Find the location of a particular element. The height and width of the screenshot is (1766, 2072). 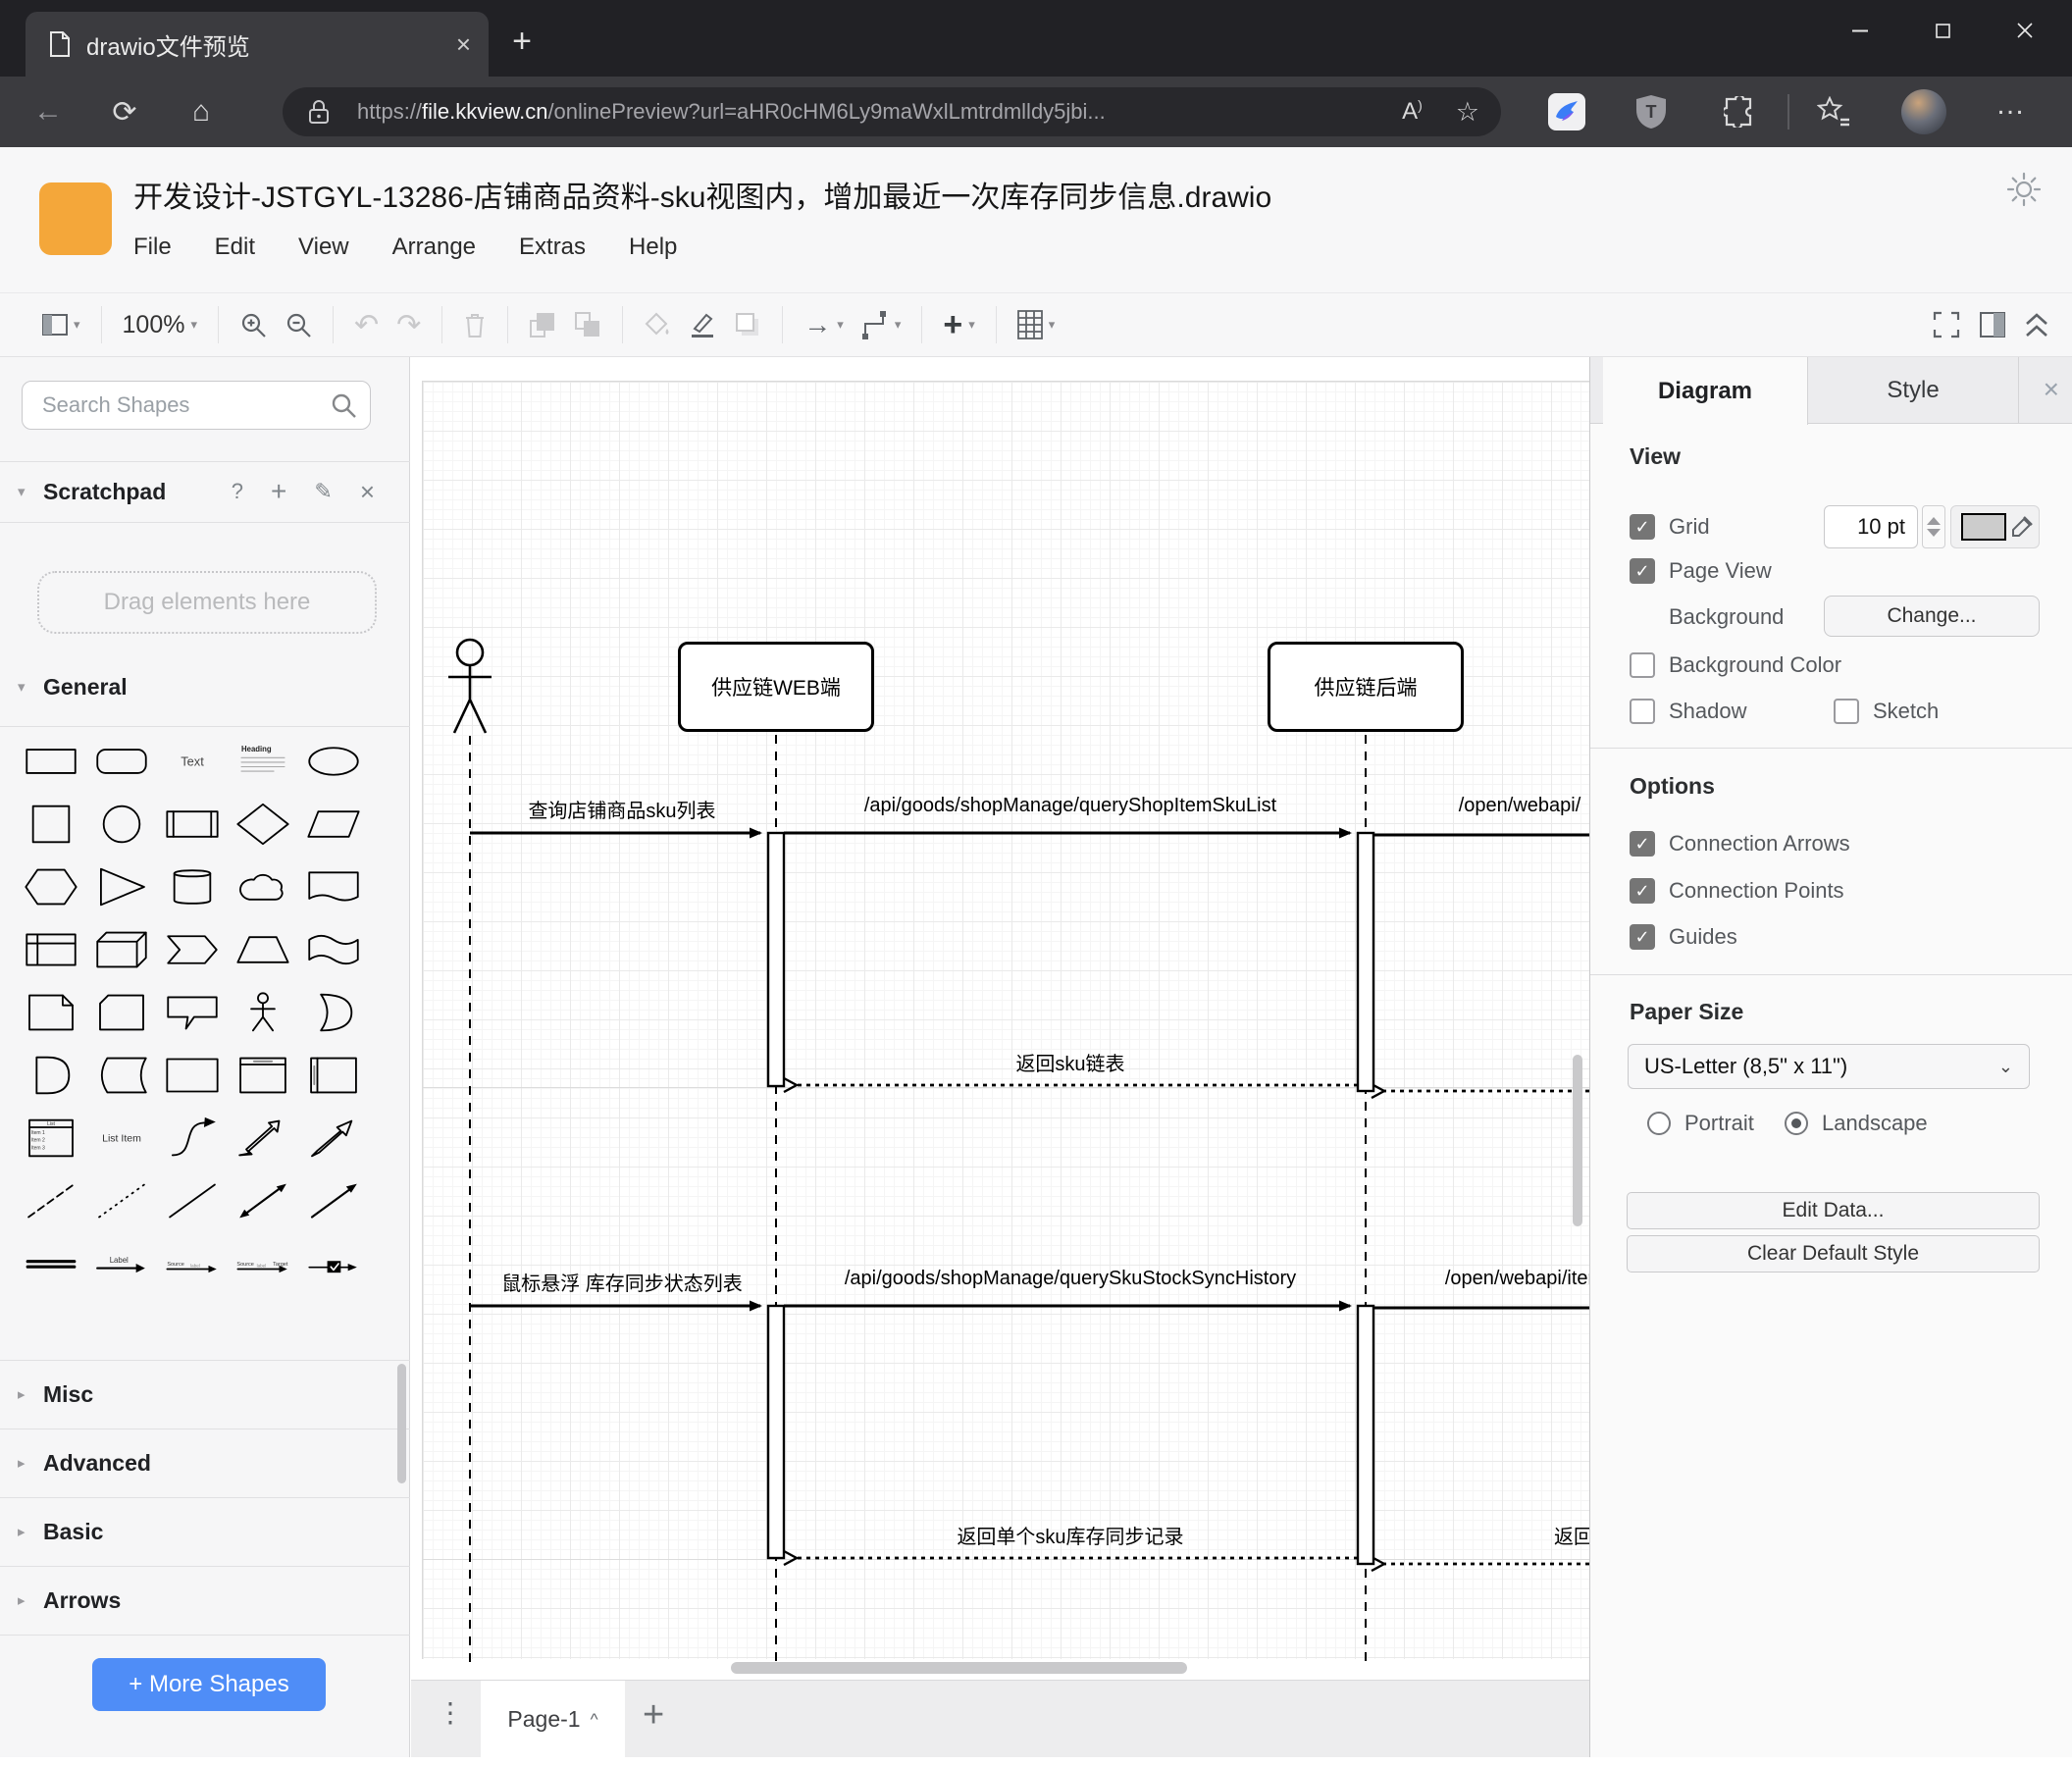

zoom-in-icon is located at coordinates (253, 325).